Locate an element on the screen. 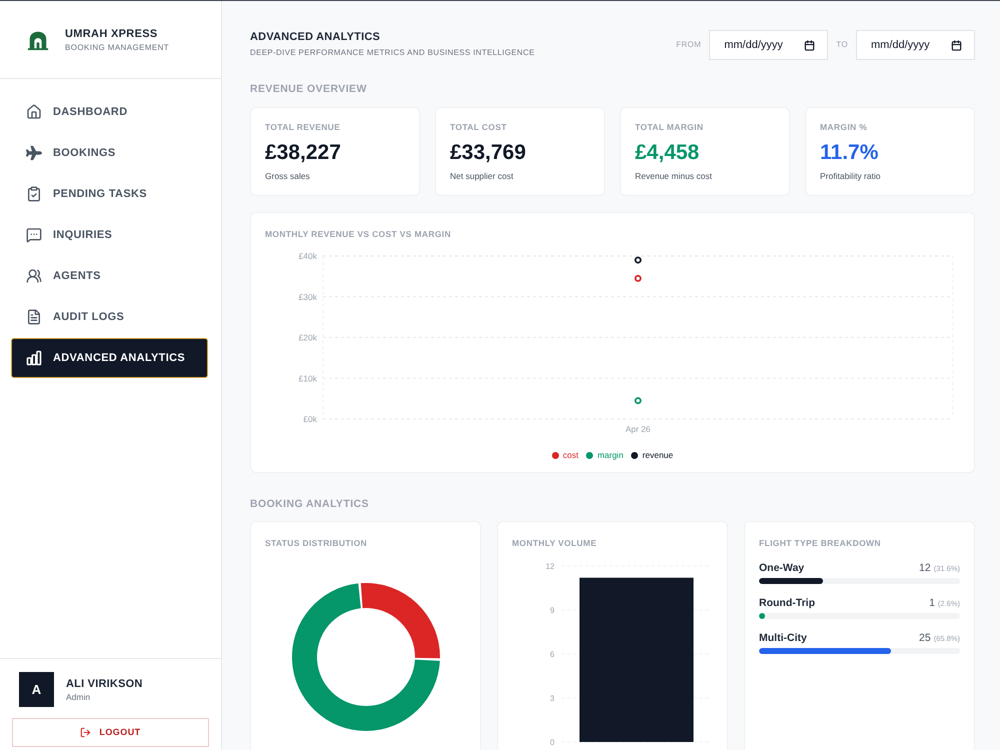 Image resolution: width=1000 pixels, height=750 pixels. nav-item: BOOKINGS is located at coordinates (109, 153).